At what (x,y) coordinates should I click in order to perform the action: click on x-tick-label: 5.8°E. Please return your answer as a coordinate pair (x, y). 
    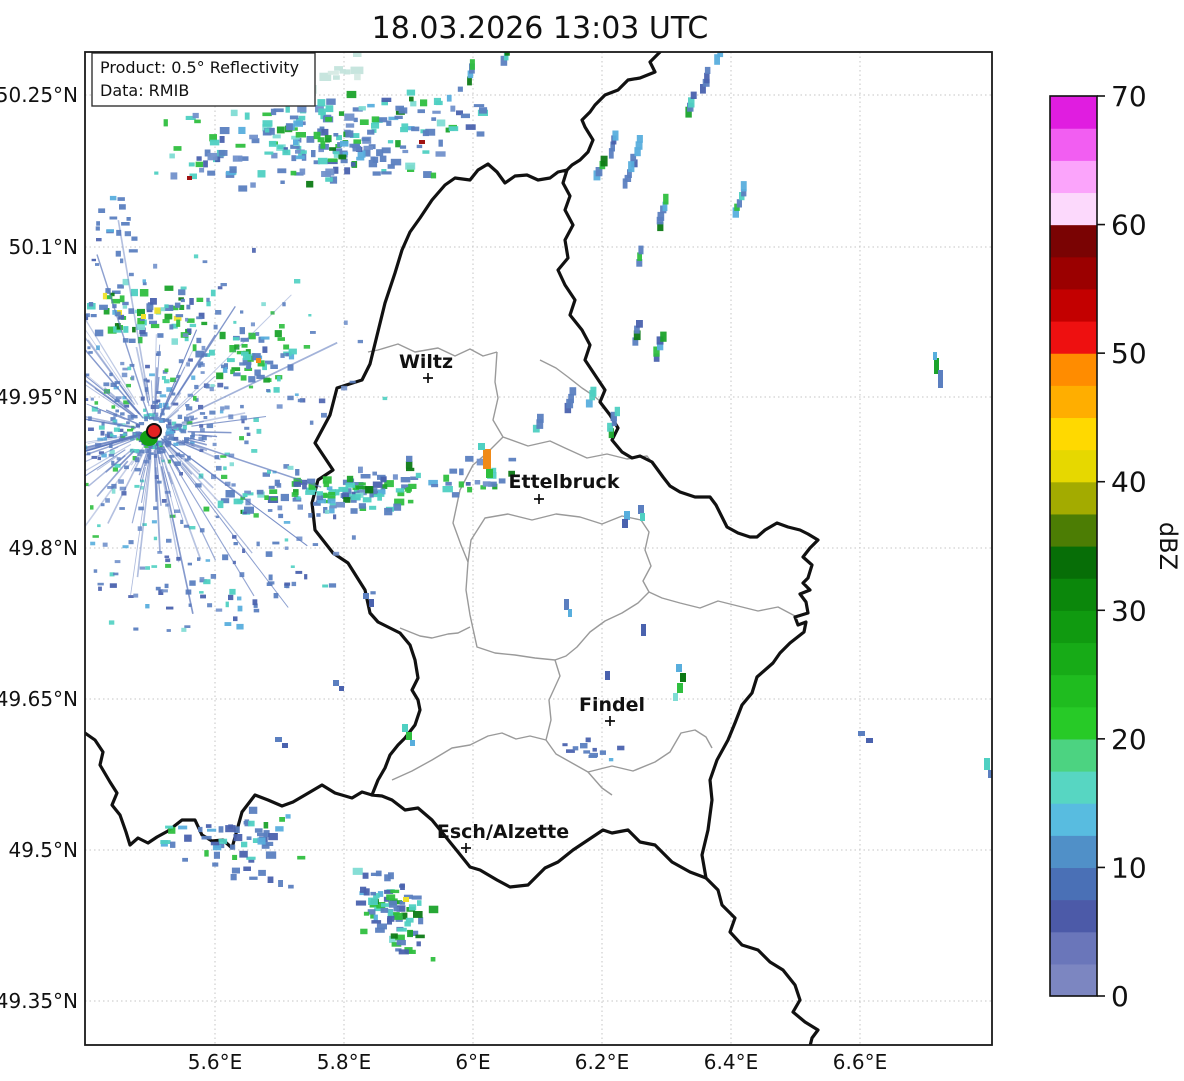
    Looking at the image, I should click on (344, 1062).